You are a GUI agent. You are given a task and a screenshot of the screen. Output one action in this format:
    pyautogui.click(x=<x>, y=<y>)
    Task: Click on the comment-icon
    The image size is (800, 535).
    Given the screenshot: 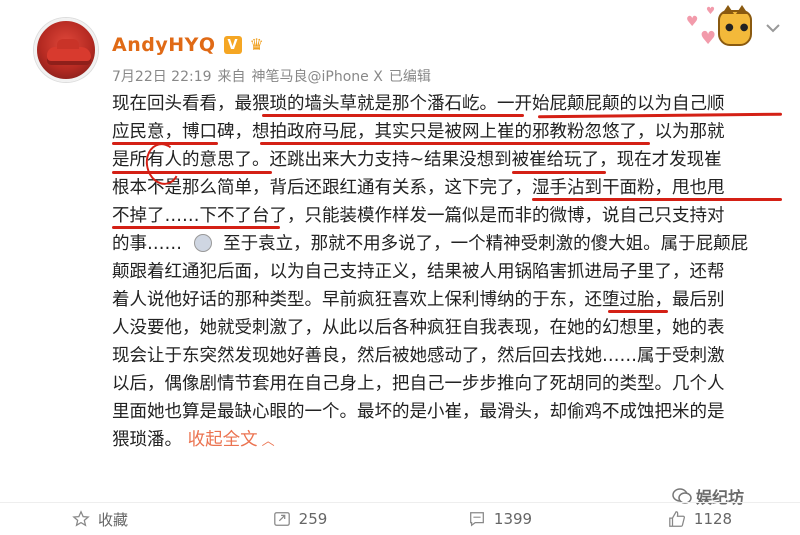 What is the action you would take?
    pyautogui.click(x=476, y=519)
    